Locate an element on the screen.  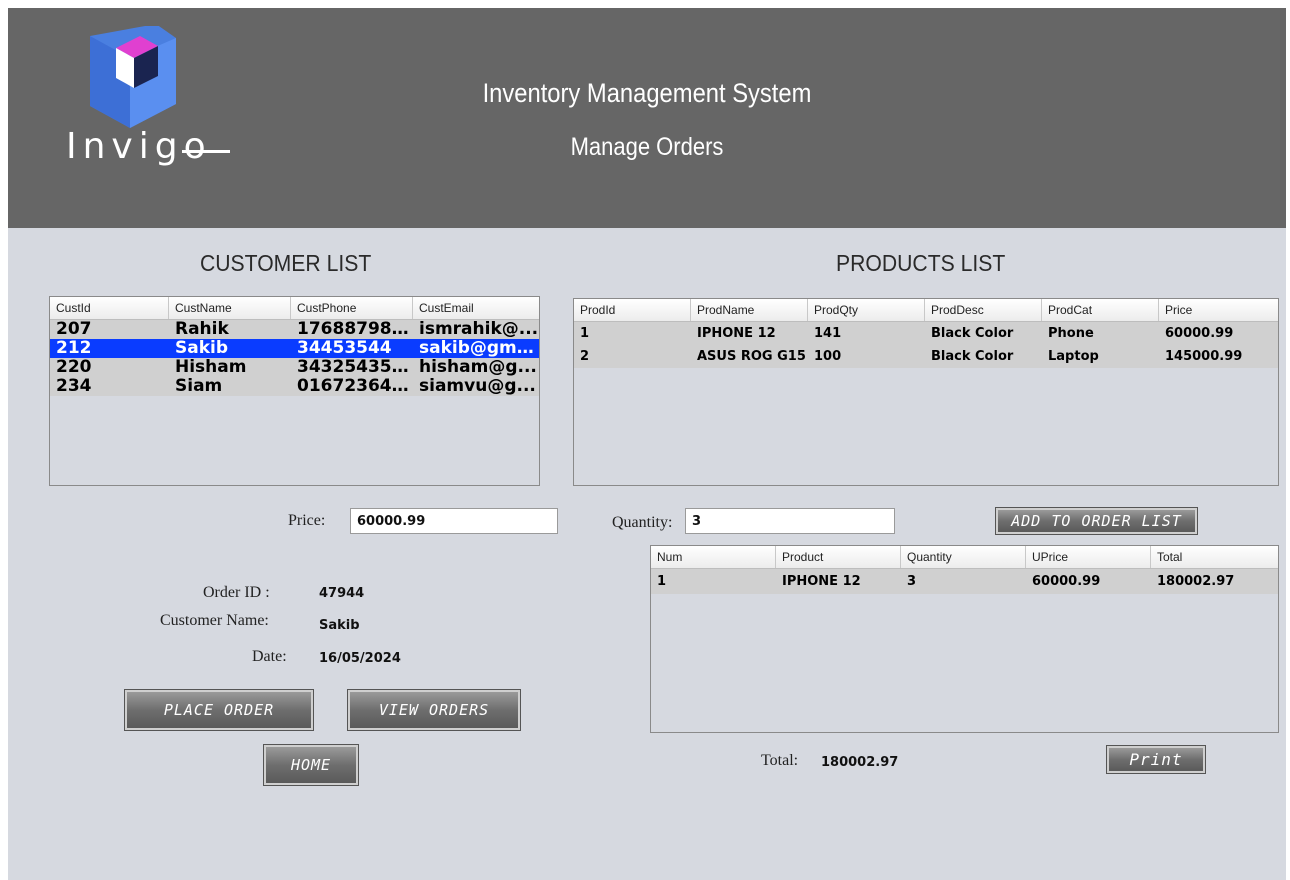
cell-price: 145000.99 is located at coordinates (1204, 356).